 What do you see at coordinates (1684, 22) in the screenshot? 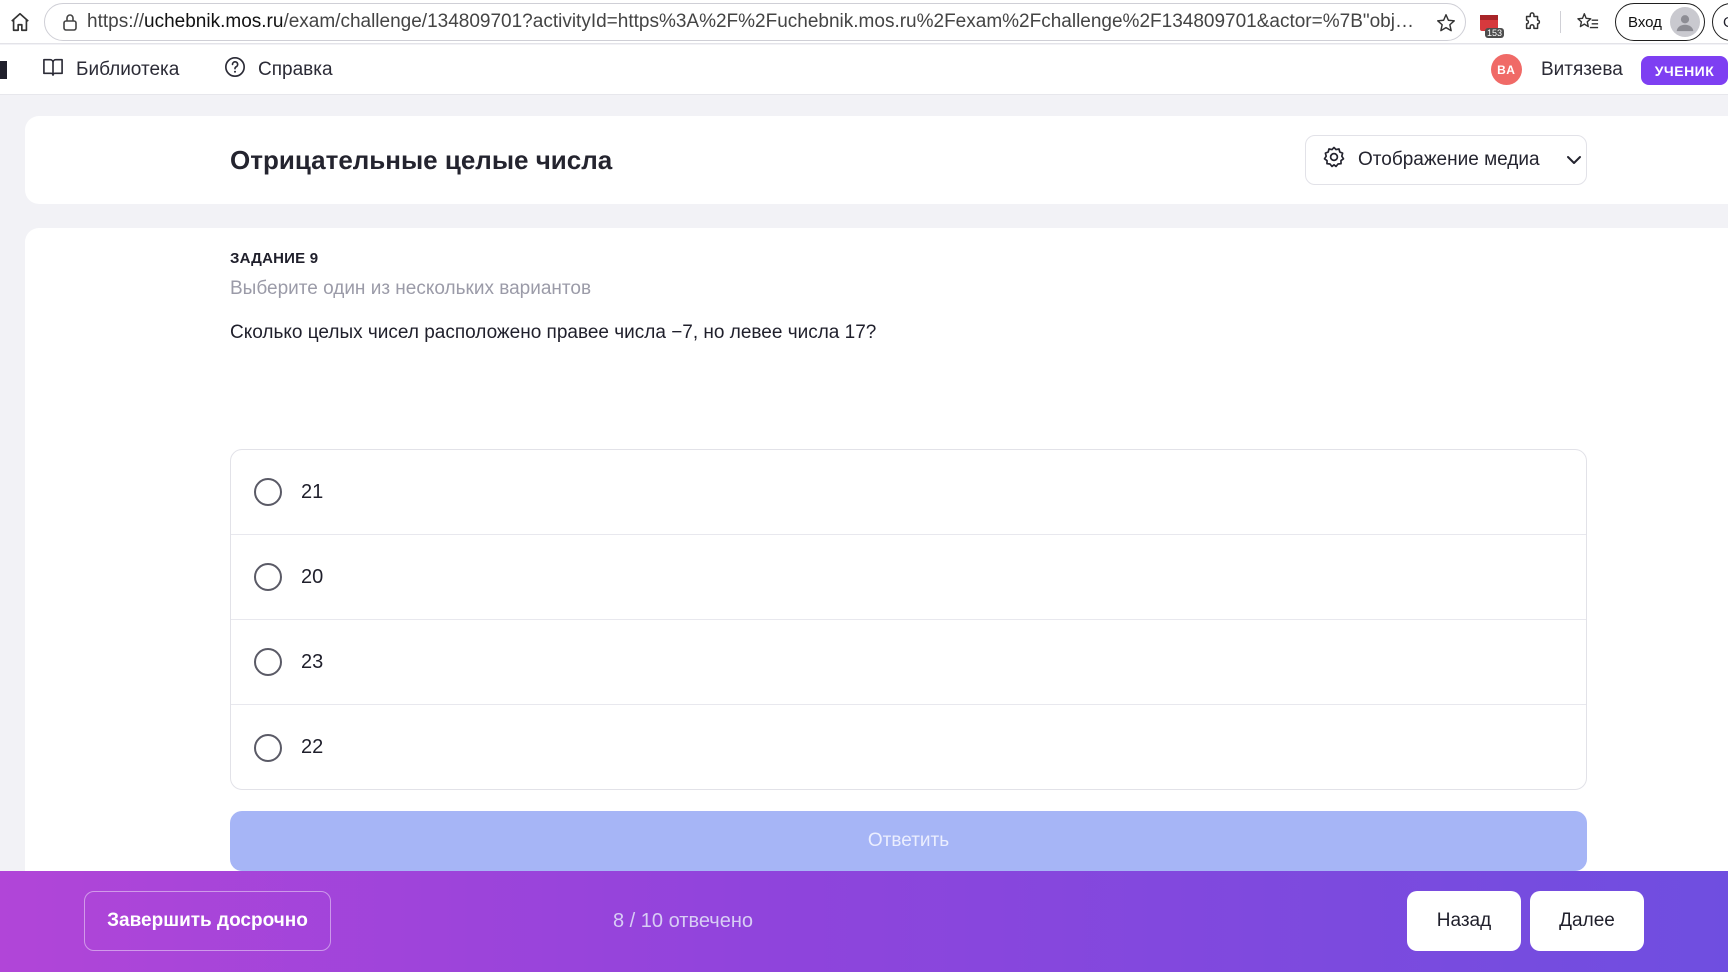
I see `profile-icon` at bounding box center [1684, 22].